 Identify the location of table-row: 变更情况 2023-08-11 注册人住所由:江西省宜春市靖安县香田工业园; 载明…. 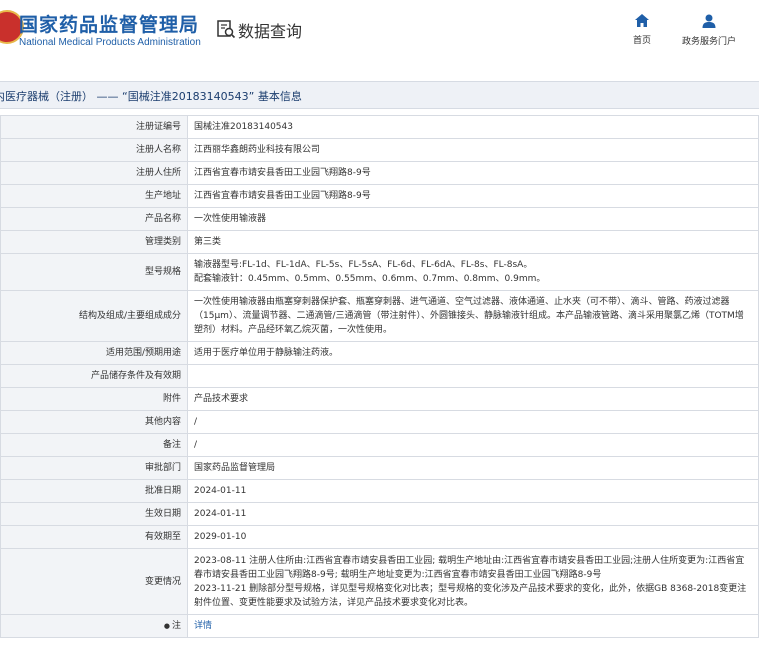
(379, 581).